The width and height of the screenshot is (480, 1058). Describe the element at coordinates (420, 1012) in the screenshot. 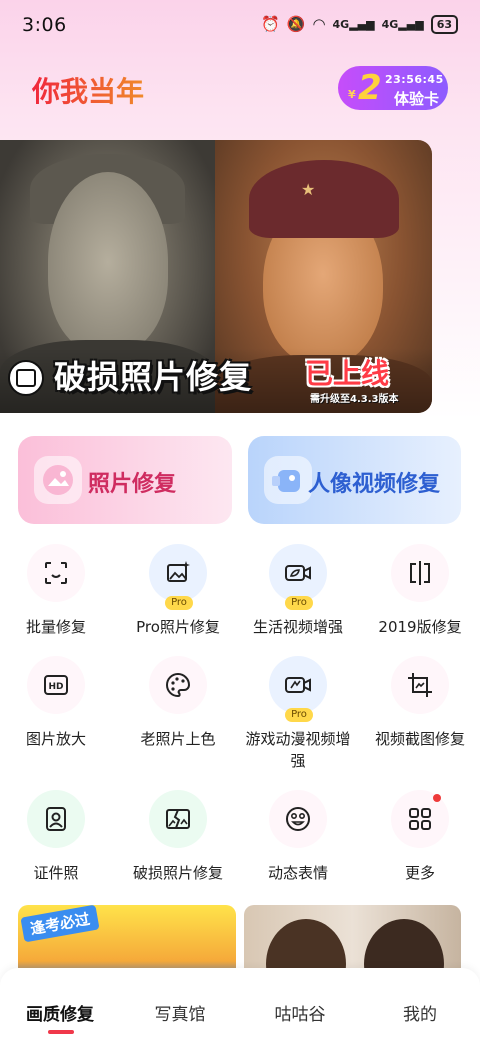

I see `nav-tab-me: 我的` at that location.